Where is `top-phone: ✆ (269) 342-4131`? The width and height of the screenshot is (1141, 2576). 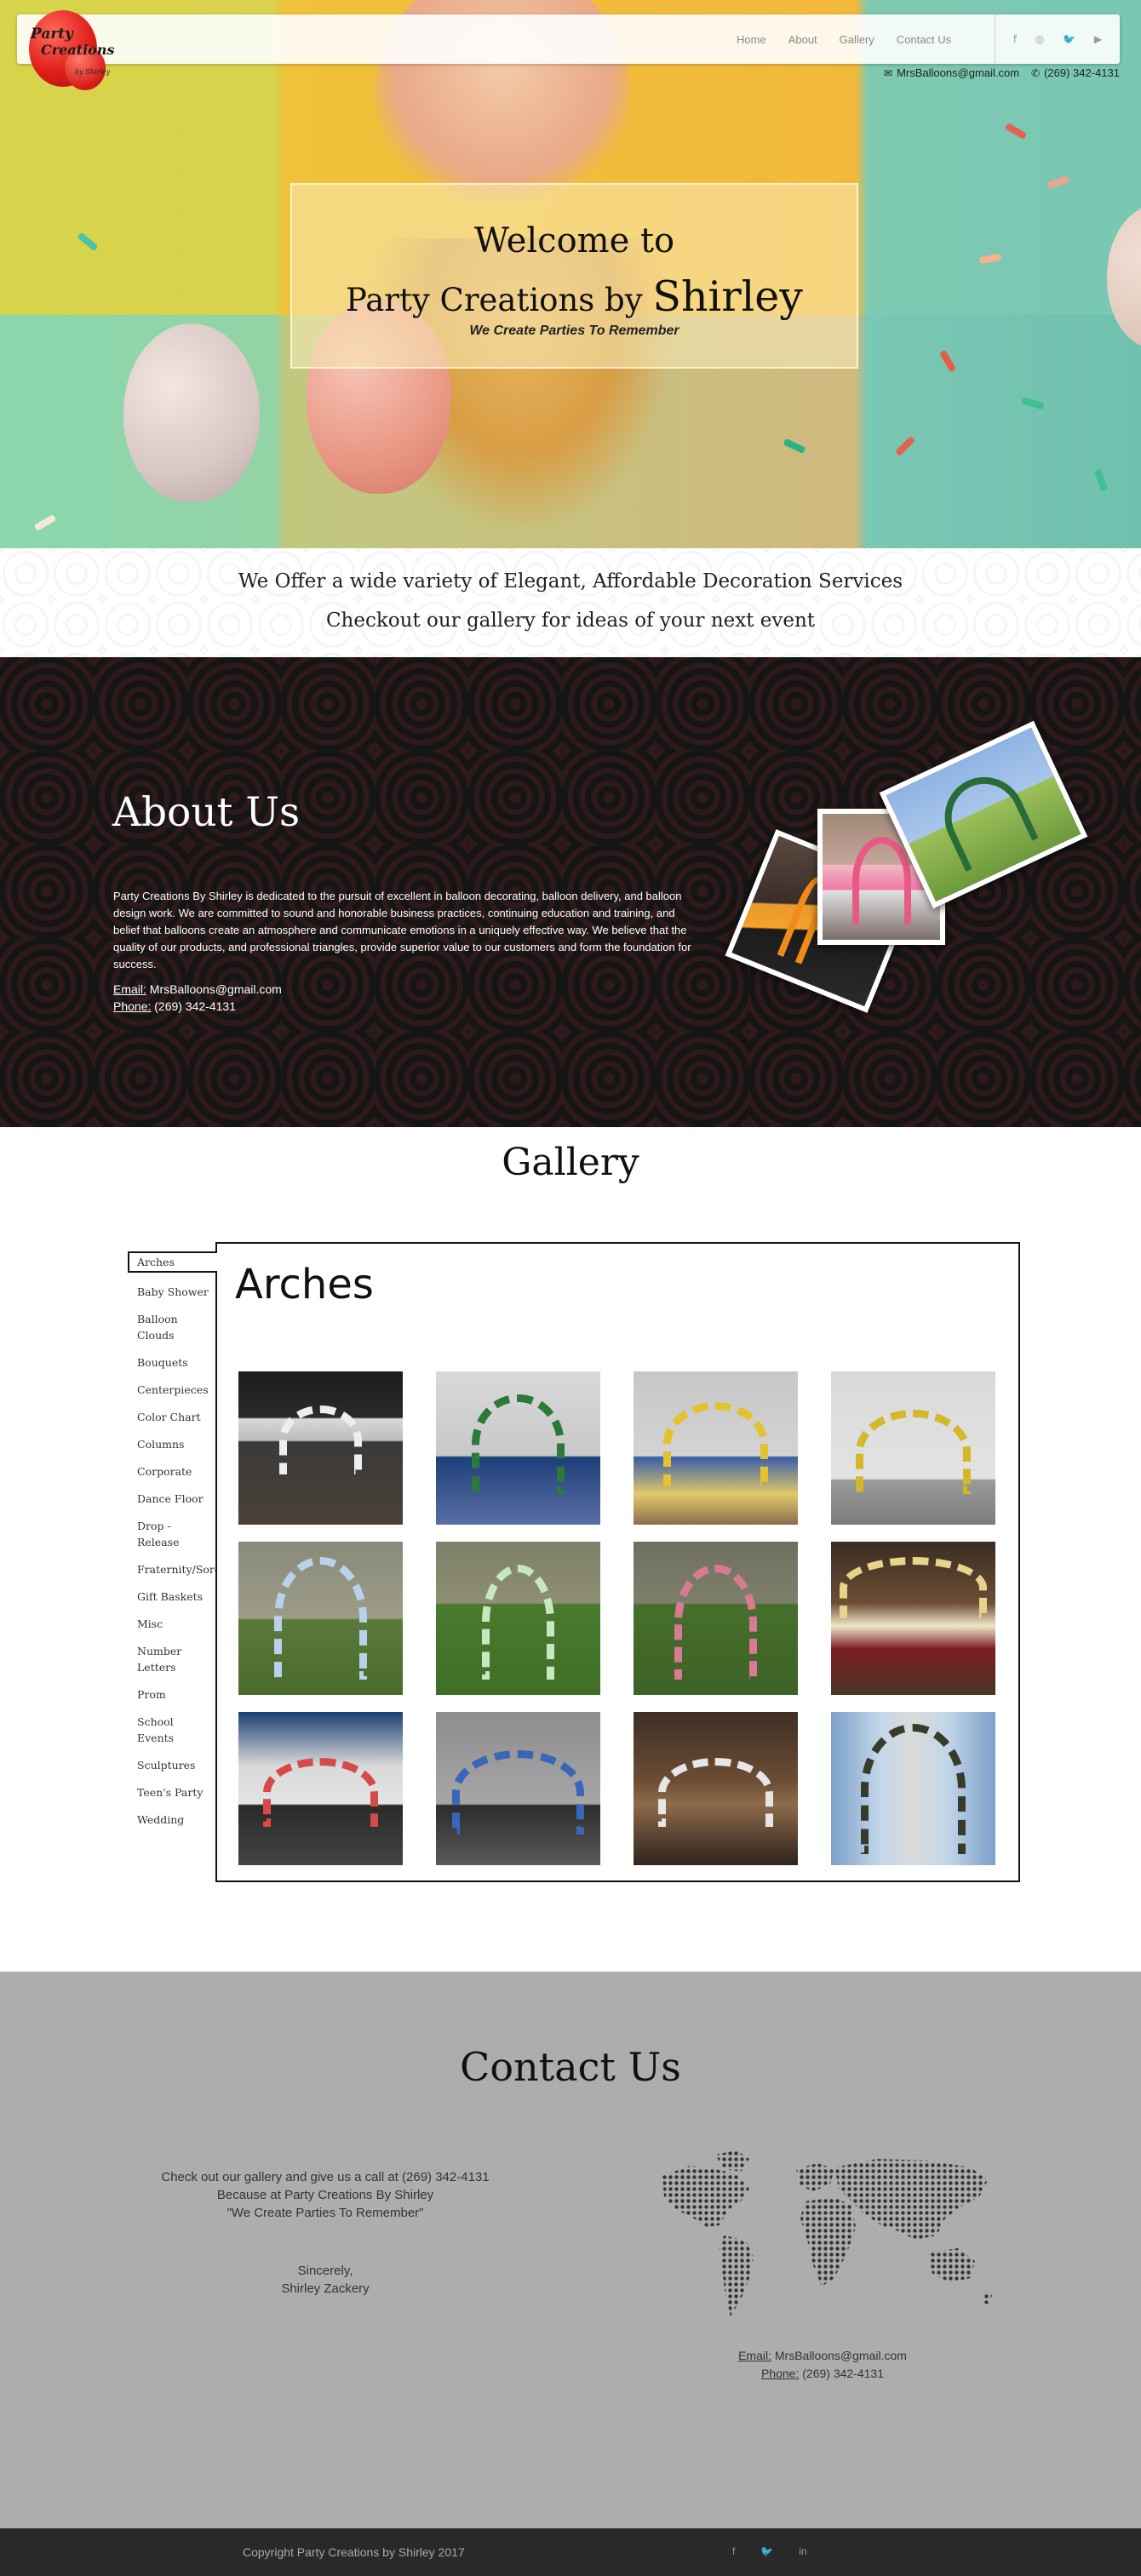 top-phone: ✆ (269) 342-4131 is located at coordinates (1075, 72).